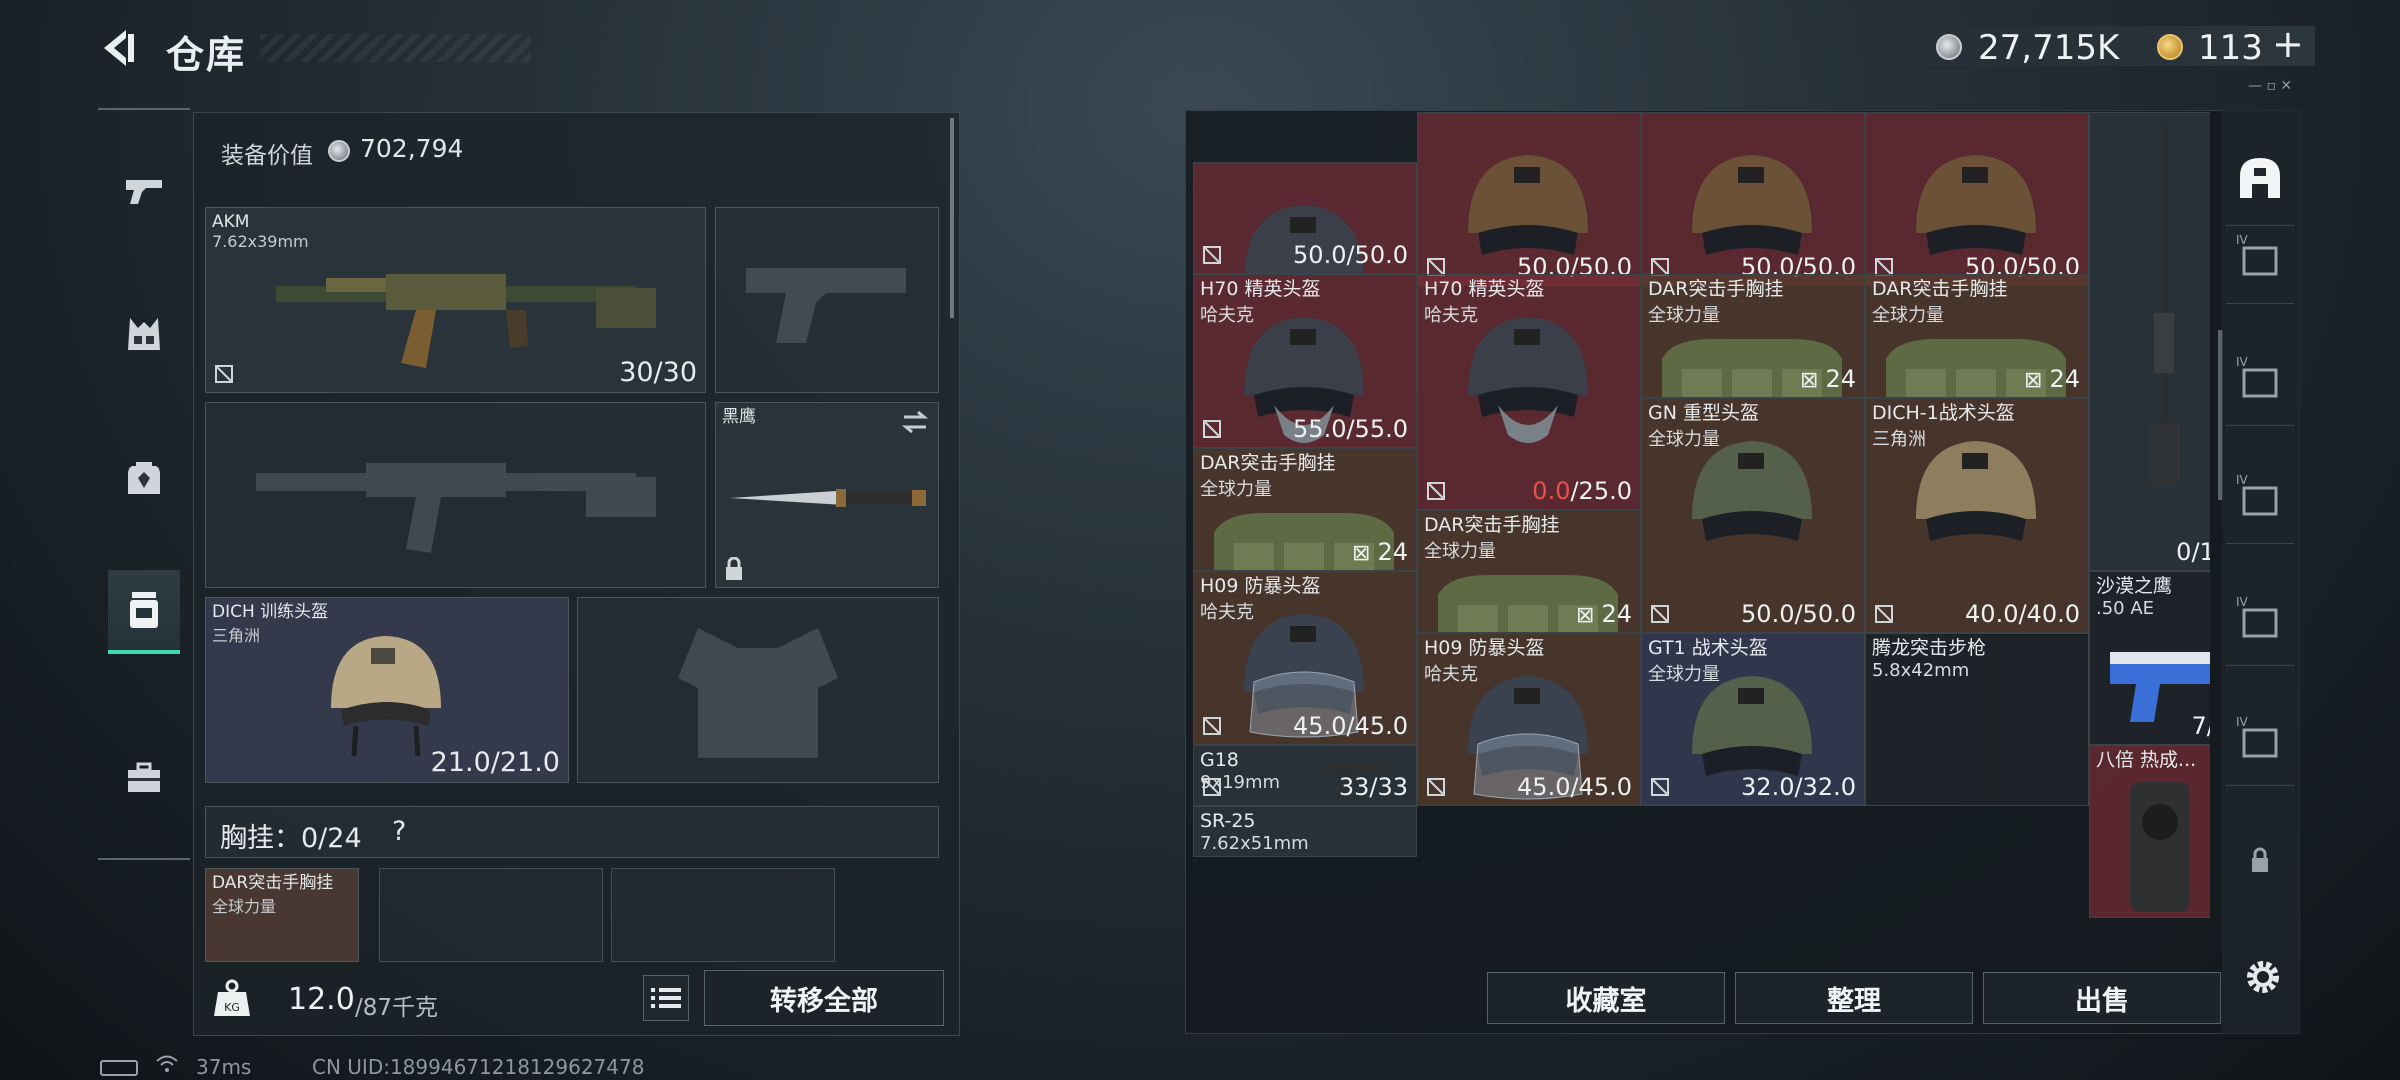 The width and height of the screenshot is (2400, 1080). I want to click on collection-room-button: 收藏室, so click(1606, 998).